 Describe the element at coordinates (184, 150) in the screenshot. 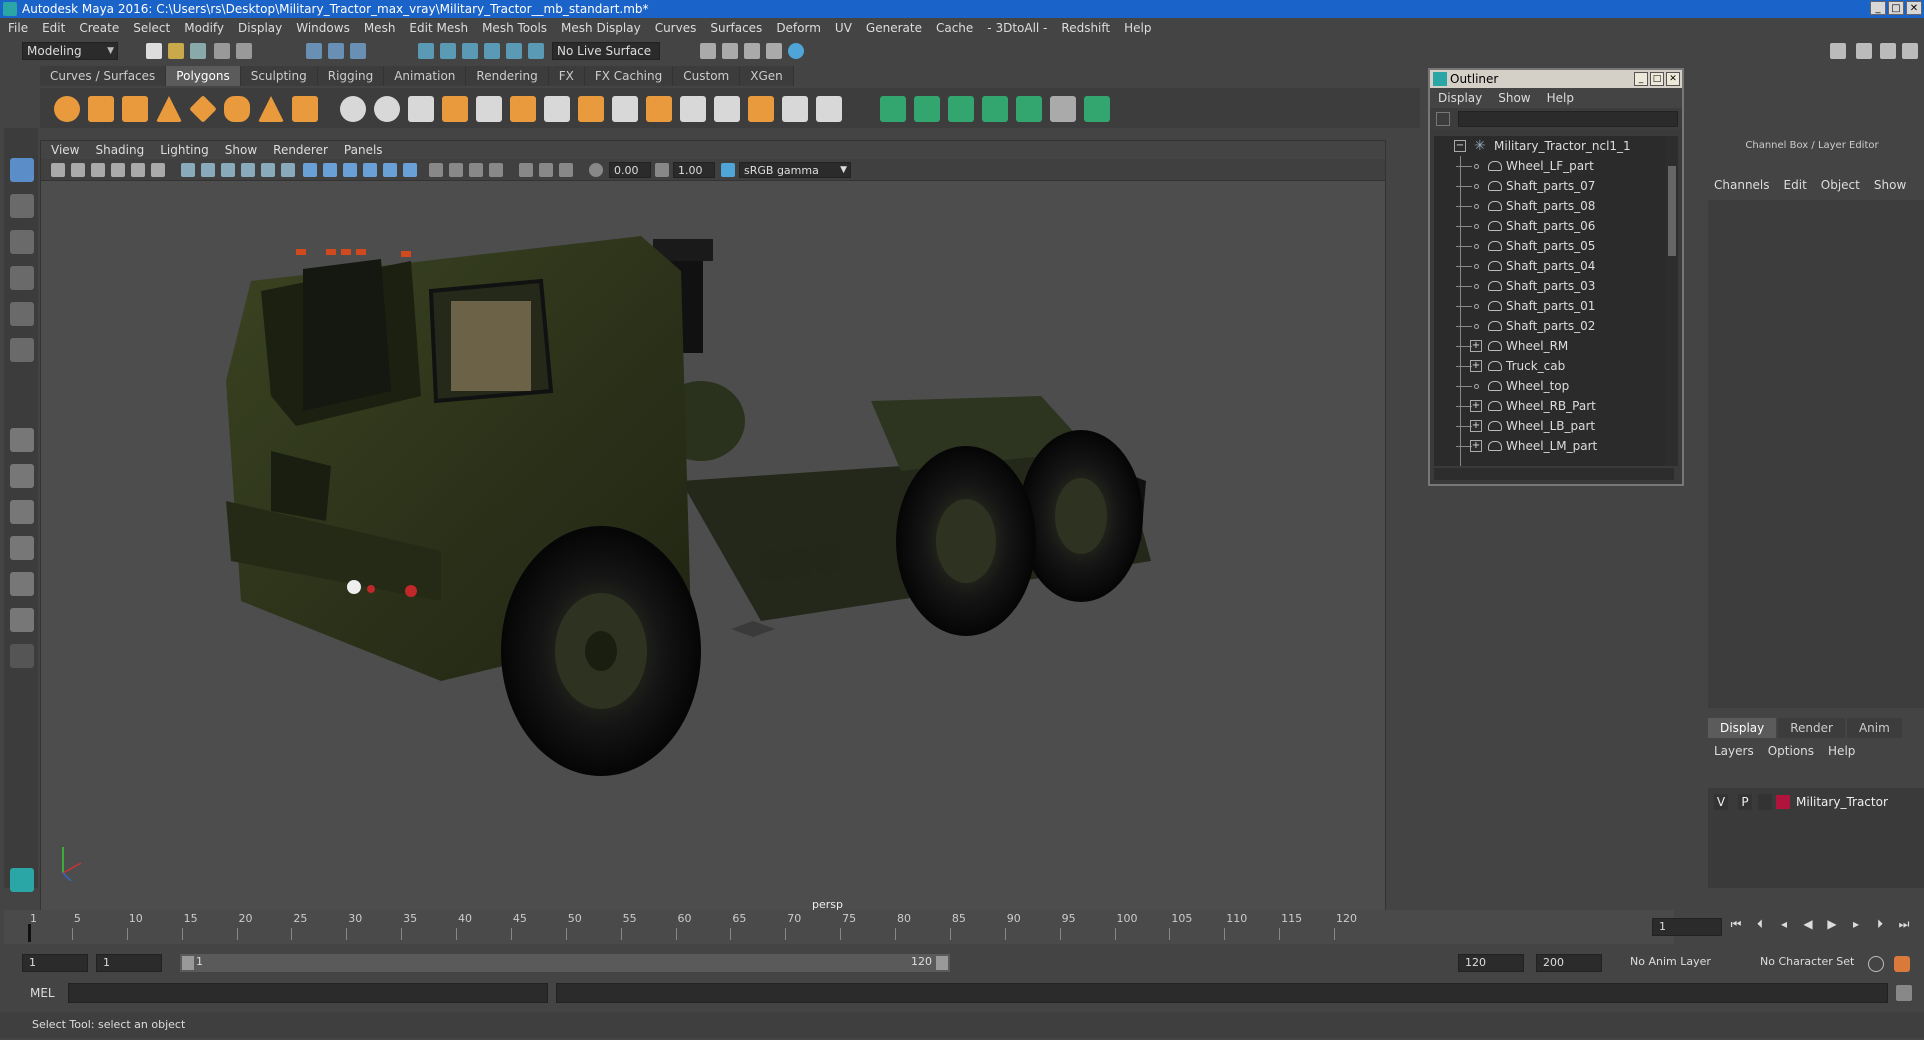

I see `vp-menu-lighting: Lighting` at that location.